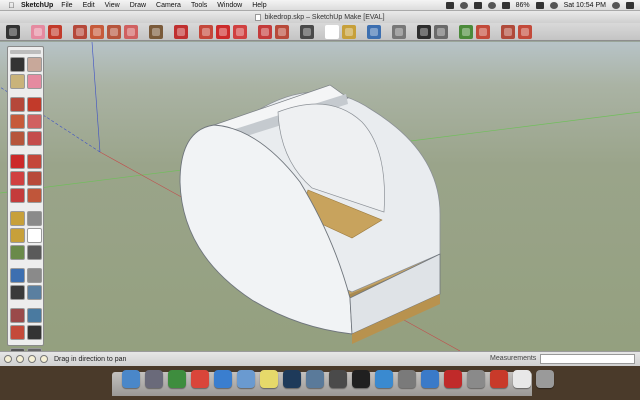 This screenshot has width=640, height=400. What do you see at coordinates (616, 5) in the screenshot?
I see `spotlight-icon` at bounding box center [616, 5].